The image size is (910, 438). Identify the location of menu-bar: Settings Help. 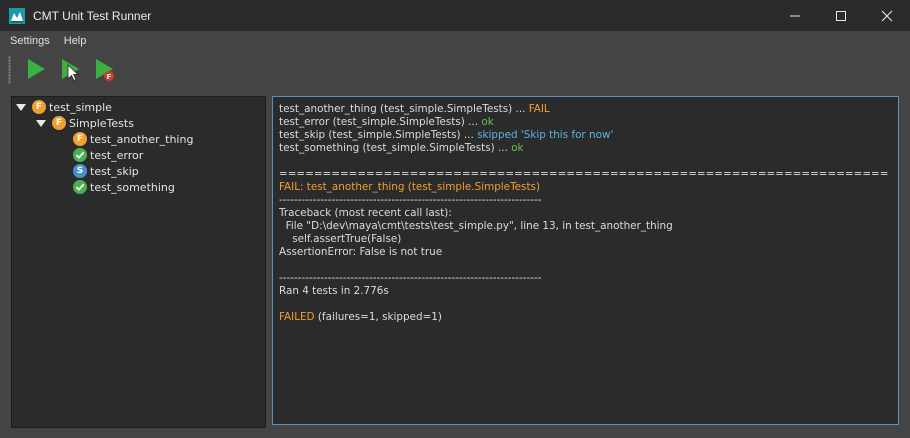
(455, 41).